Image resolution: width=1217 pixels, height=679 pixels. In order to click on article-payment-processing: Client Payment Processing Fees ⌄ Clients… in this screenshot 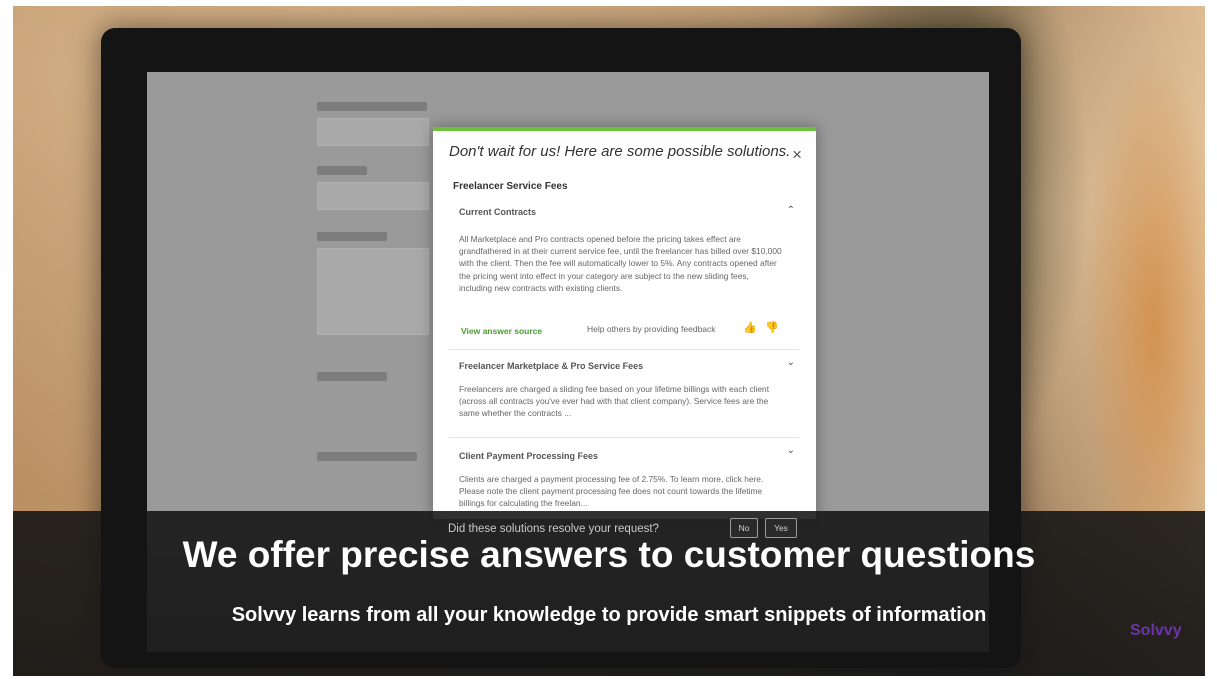, I will do `click(624, 481)`.